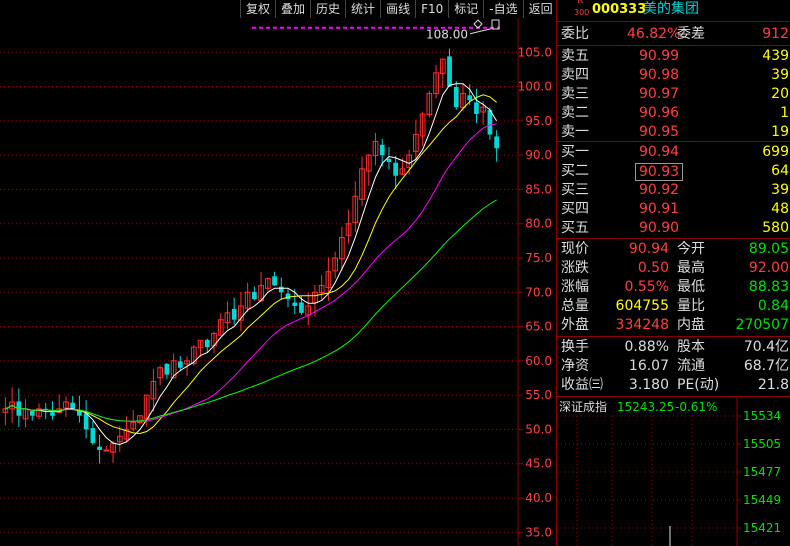 This screenshot has width=790, height=546. Describe the element at coordinates (673, 325) in the screenshot. I see `quote-row: 外盘 334248 内盘 270507` at that location.